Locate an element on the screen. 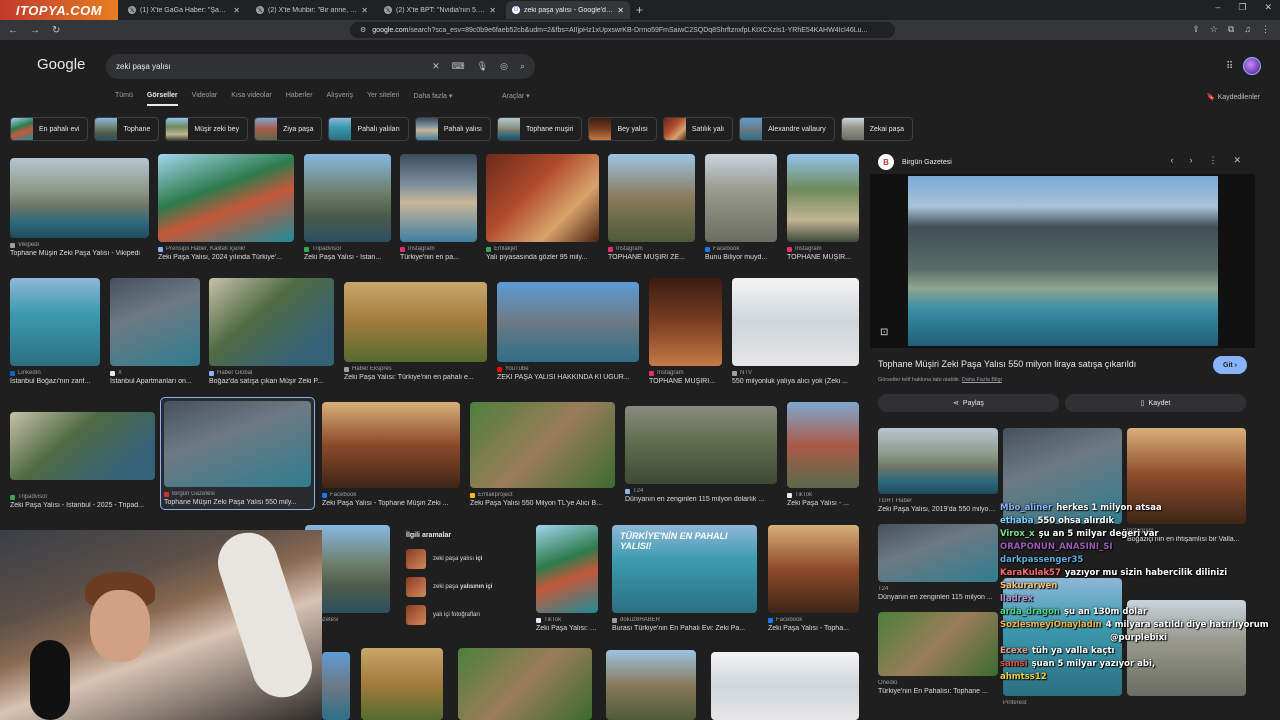 The width and height of the screenshot is (1280, 720). mic-icon: 🎙 is located at coordinates (482, 66).